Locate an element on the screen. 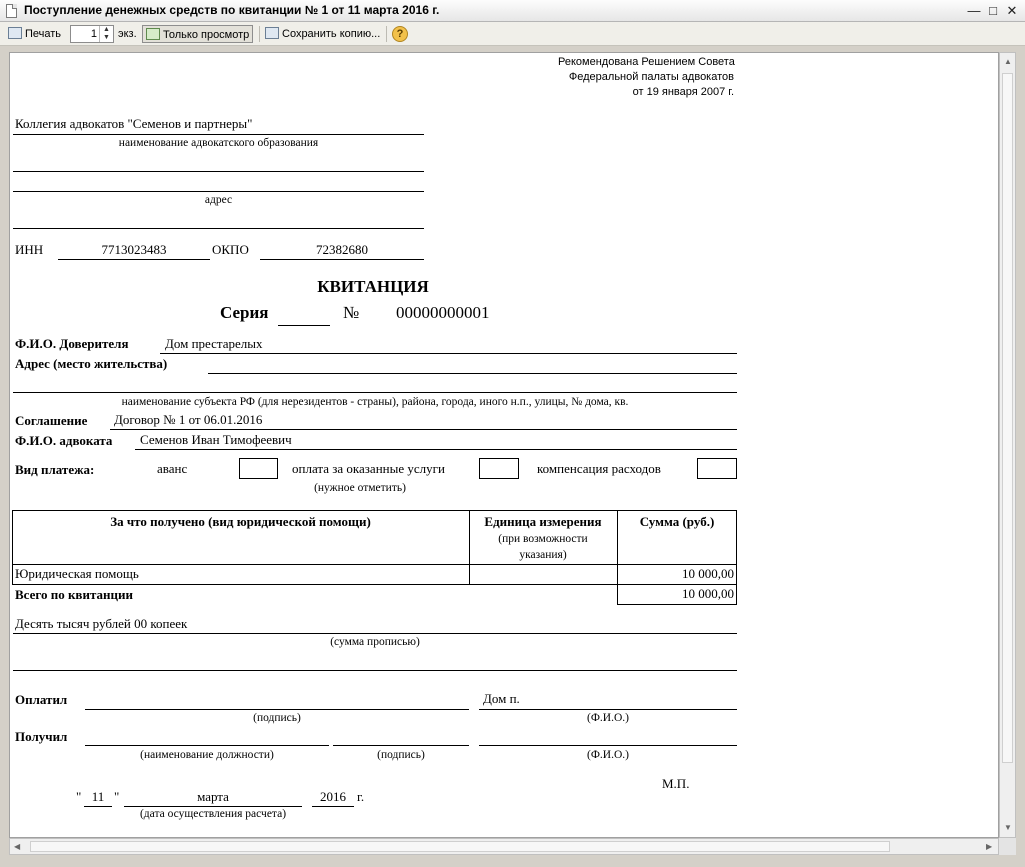 This screenshot has width=1025, height=867. print-button: Печать is located at coordinates (34, 34).